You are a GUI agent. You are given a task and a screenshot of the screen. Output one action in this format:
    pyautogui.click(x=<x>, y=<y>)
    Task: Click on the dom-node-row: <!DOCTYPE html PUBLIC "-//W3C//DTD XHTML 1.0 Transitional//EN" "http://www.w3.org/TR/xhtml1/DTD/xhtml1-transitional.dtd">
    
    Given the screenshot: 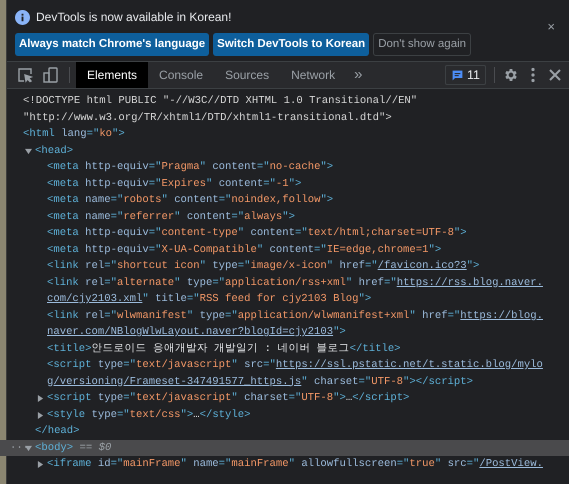 What is the action you would take?
    pyautogui.click(x=284, y=109)
    